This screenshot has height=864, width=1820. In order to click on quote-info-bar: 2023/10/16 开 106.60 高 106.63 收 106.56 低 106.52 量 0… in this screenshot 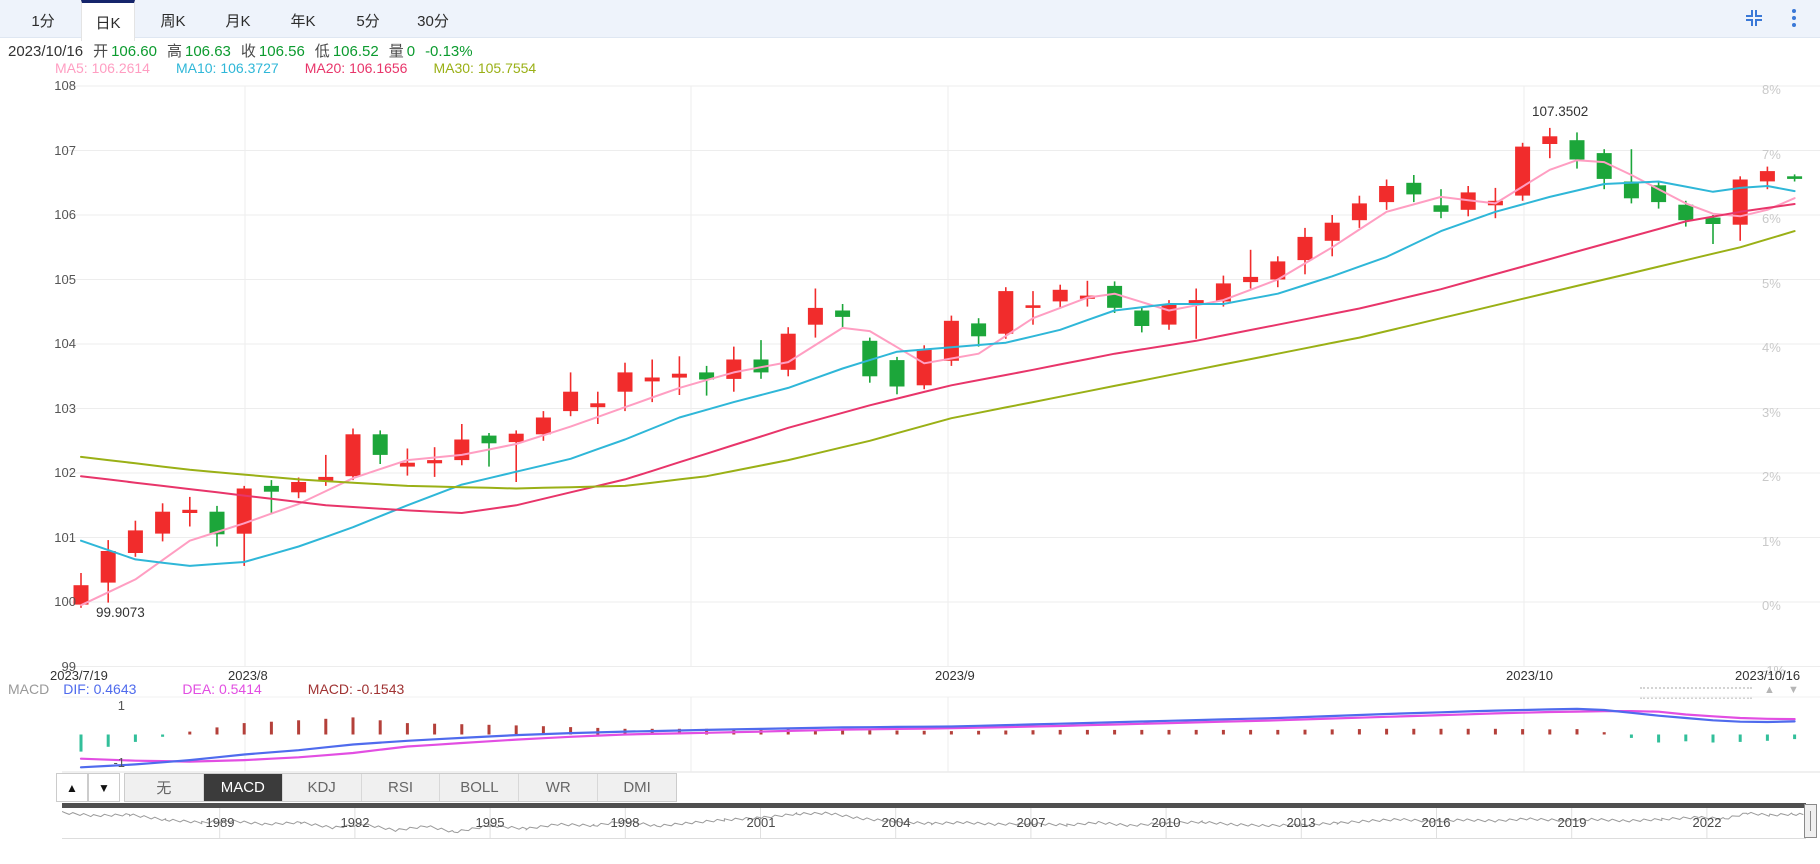, I will do `click(240, 50)`.